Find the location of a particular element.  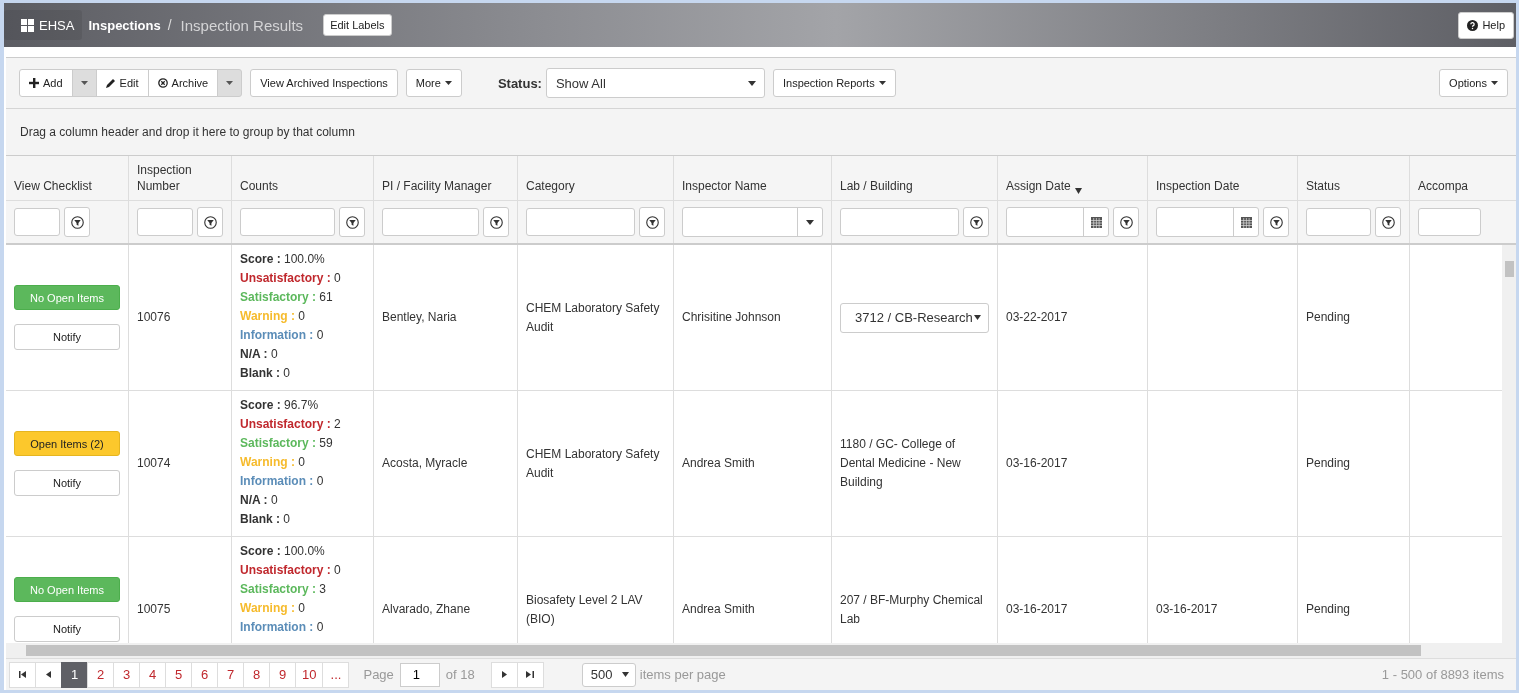

column-header: Status is located at coordinates (1353, 178).